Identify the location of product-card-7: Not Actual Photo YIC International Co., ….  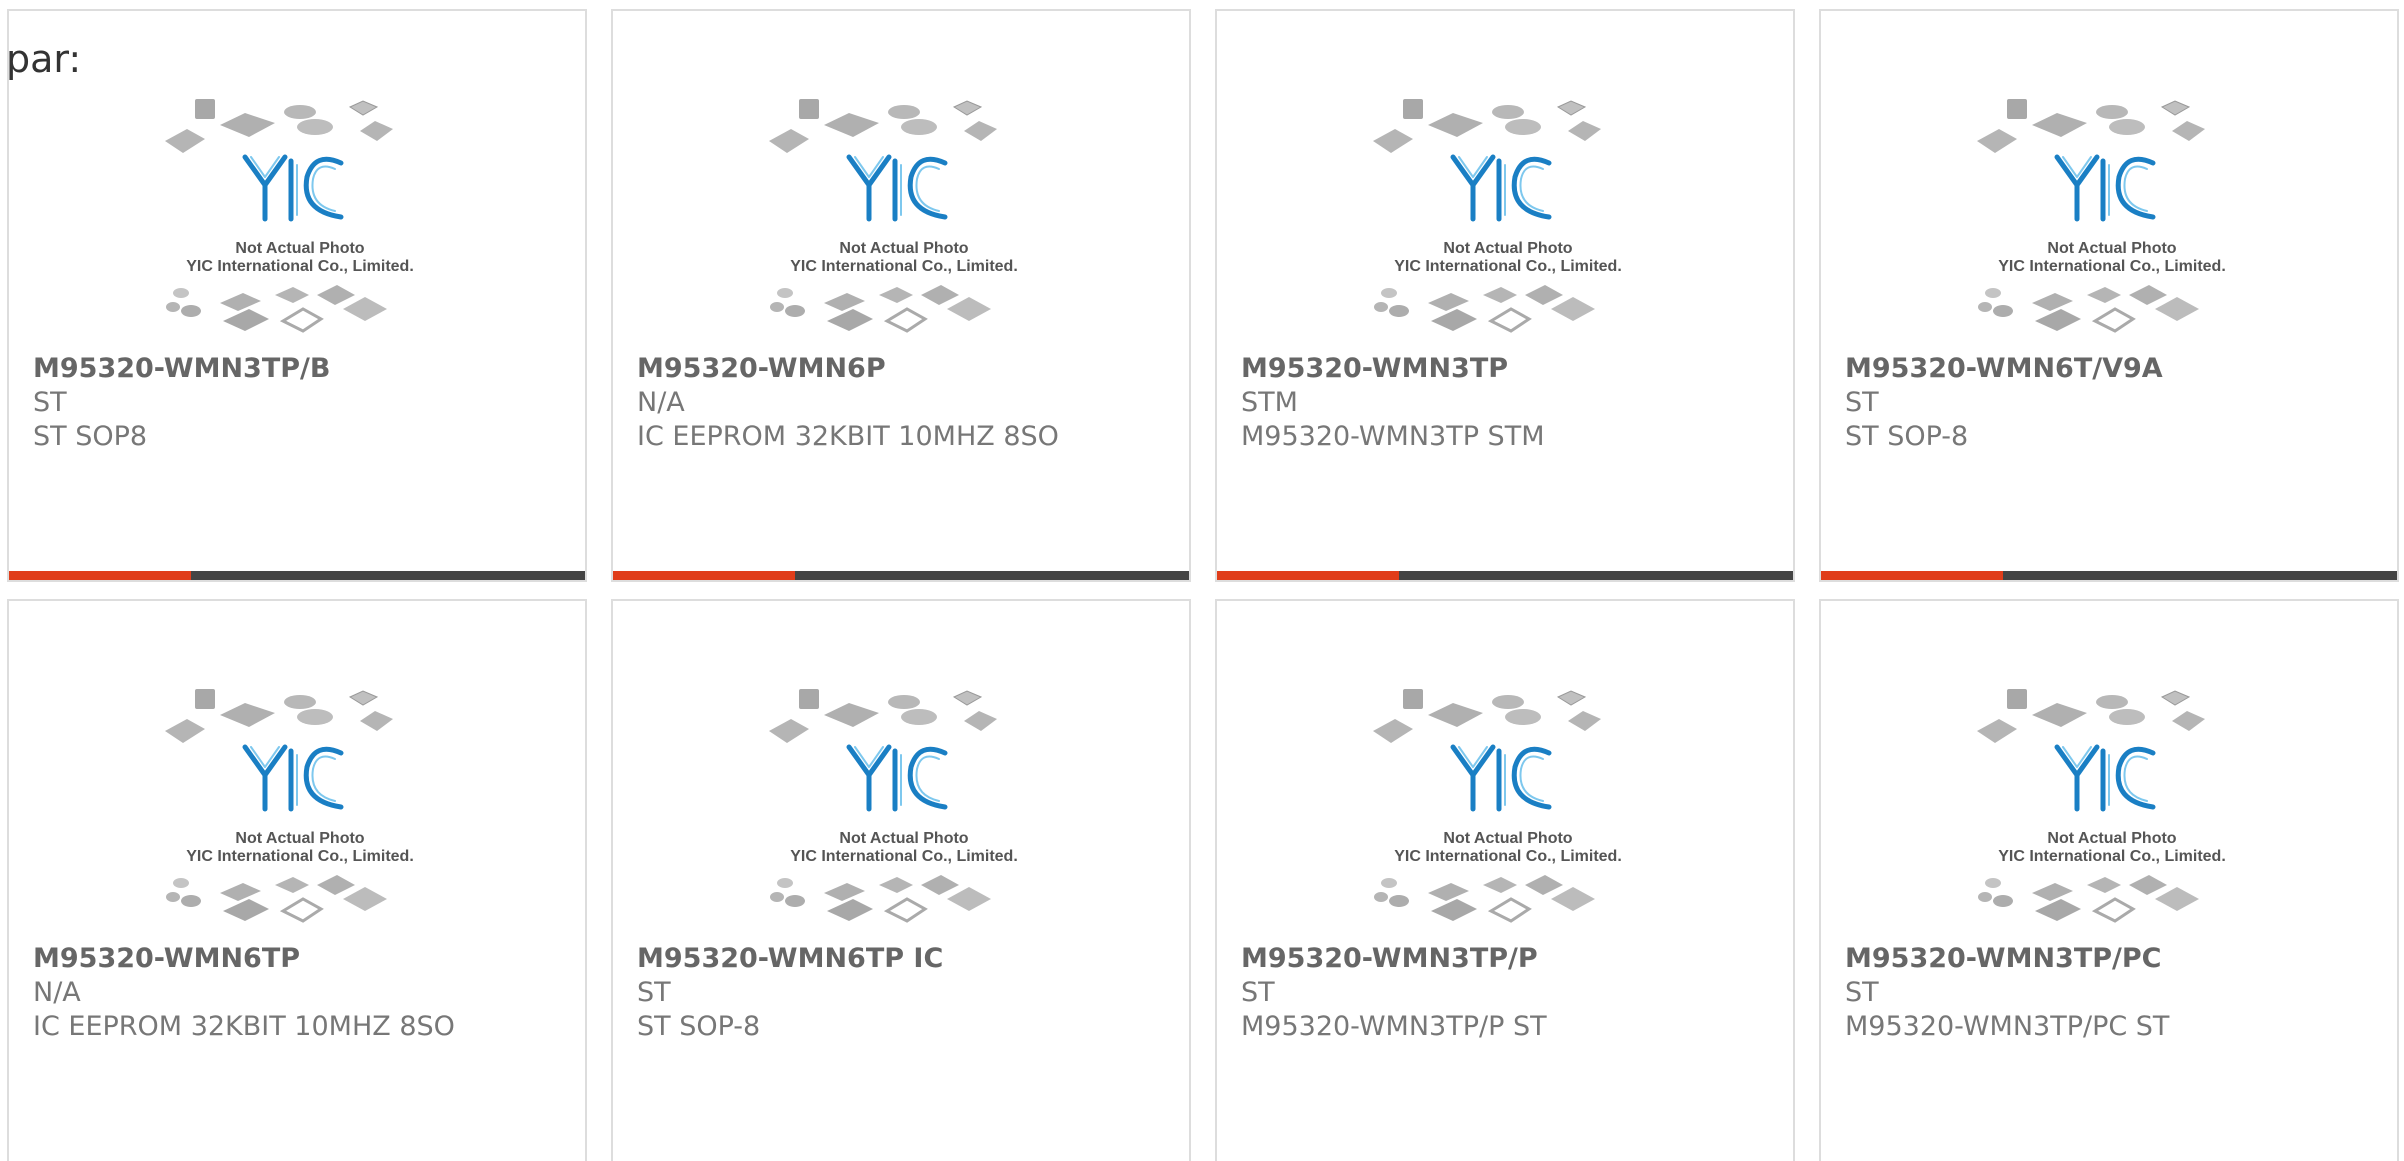
(1505, 880).